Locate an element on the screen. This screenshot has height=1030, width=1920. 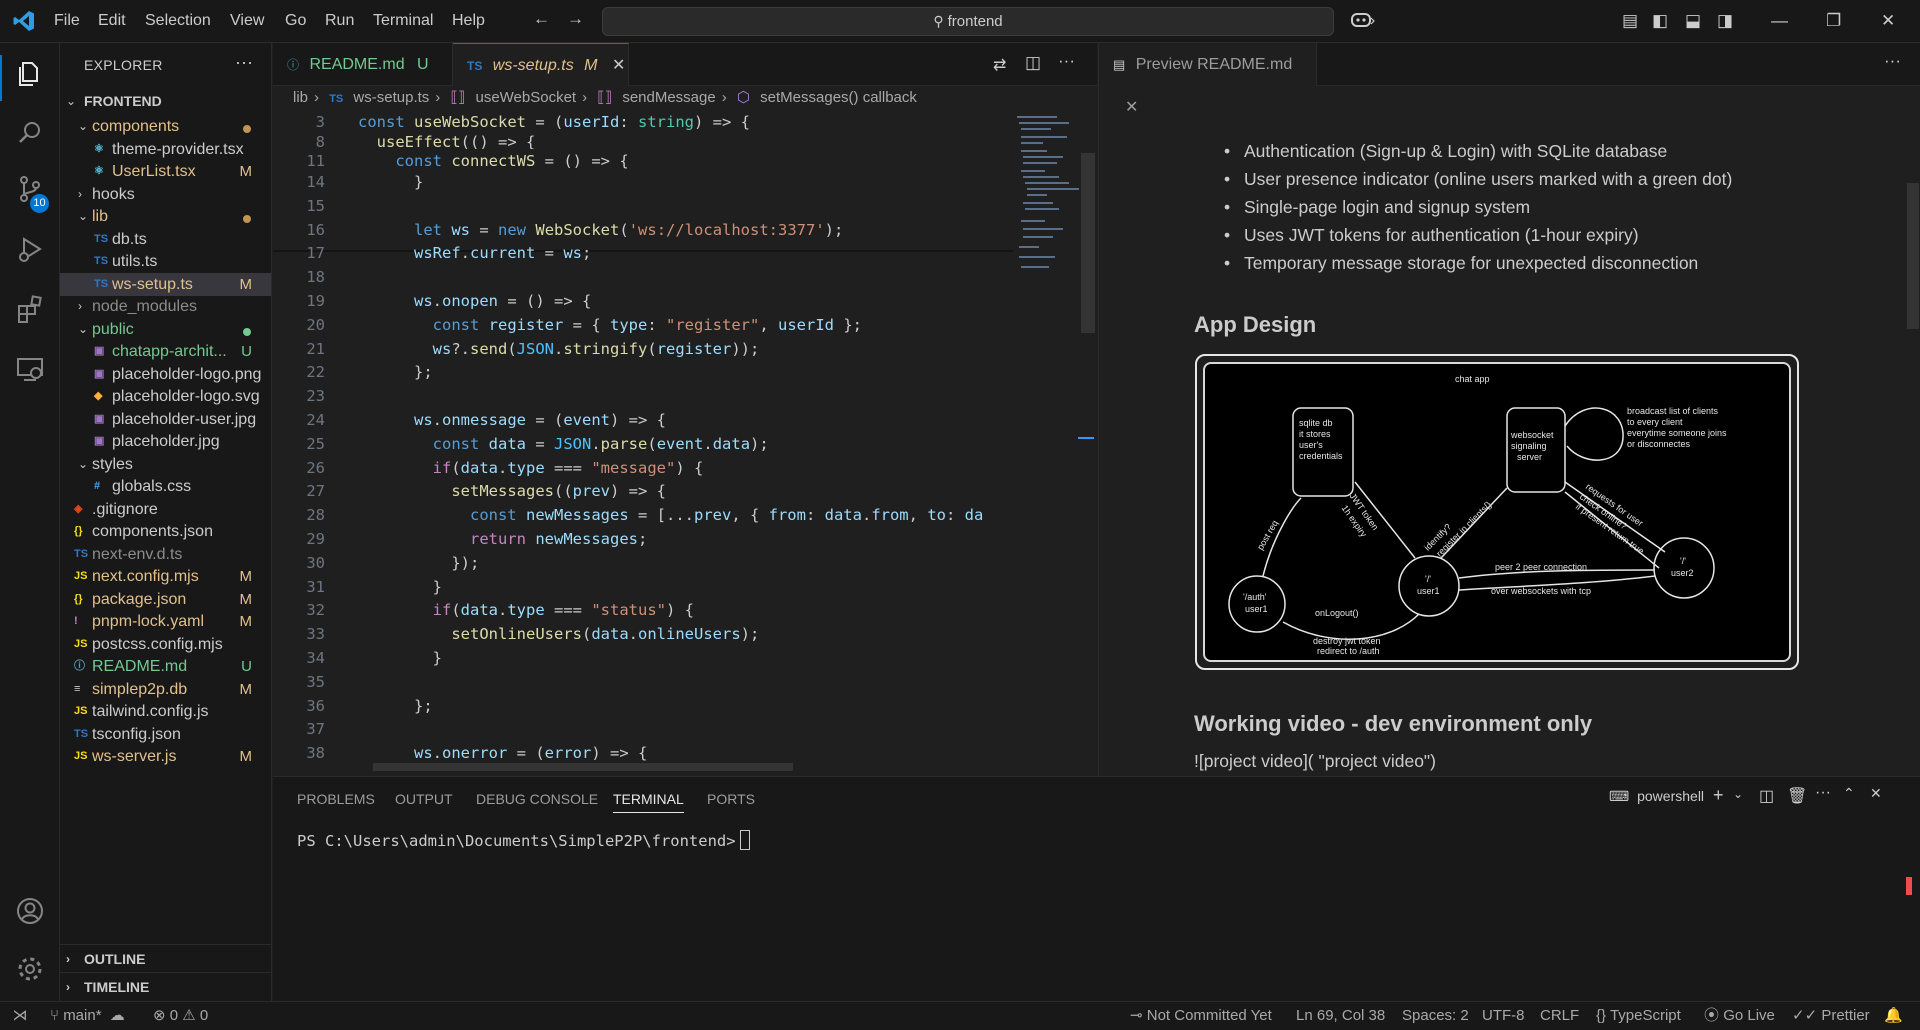
code-line: 35 is located at coordinates (643, 682).